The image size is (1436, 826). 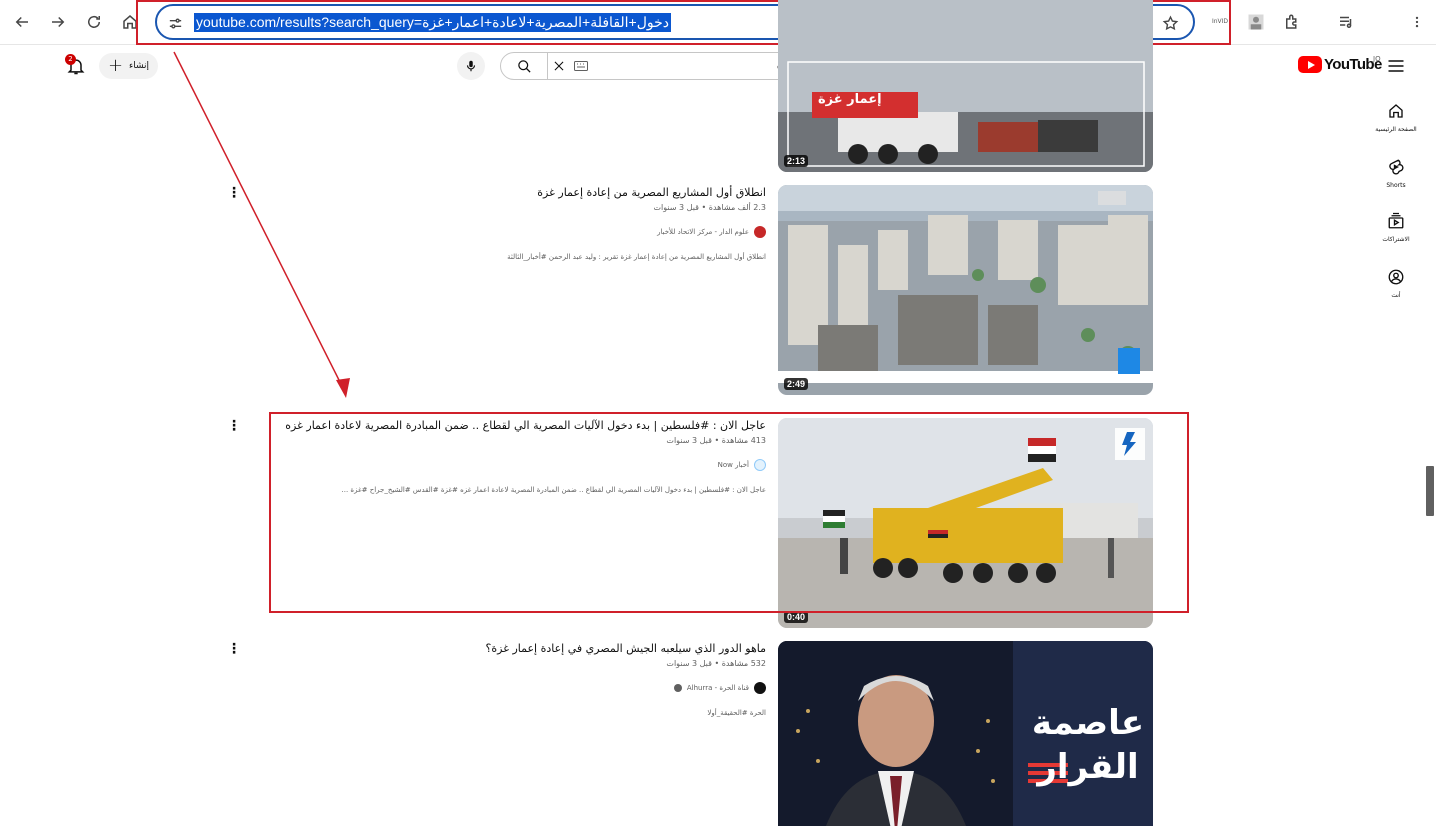 I want to click on channel-row: قناة الحرة - Alhurra, so click(x=506, y=688).